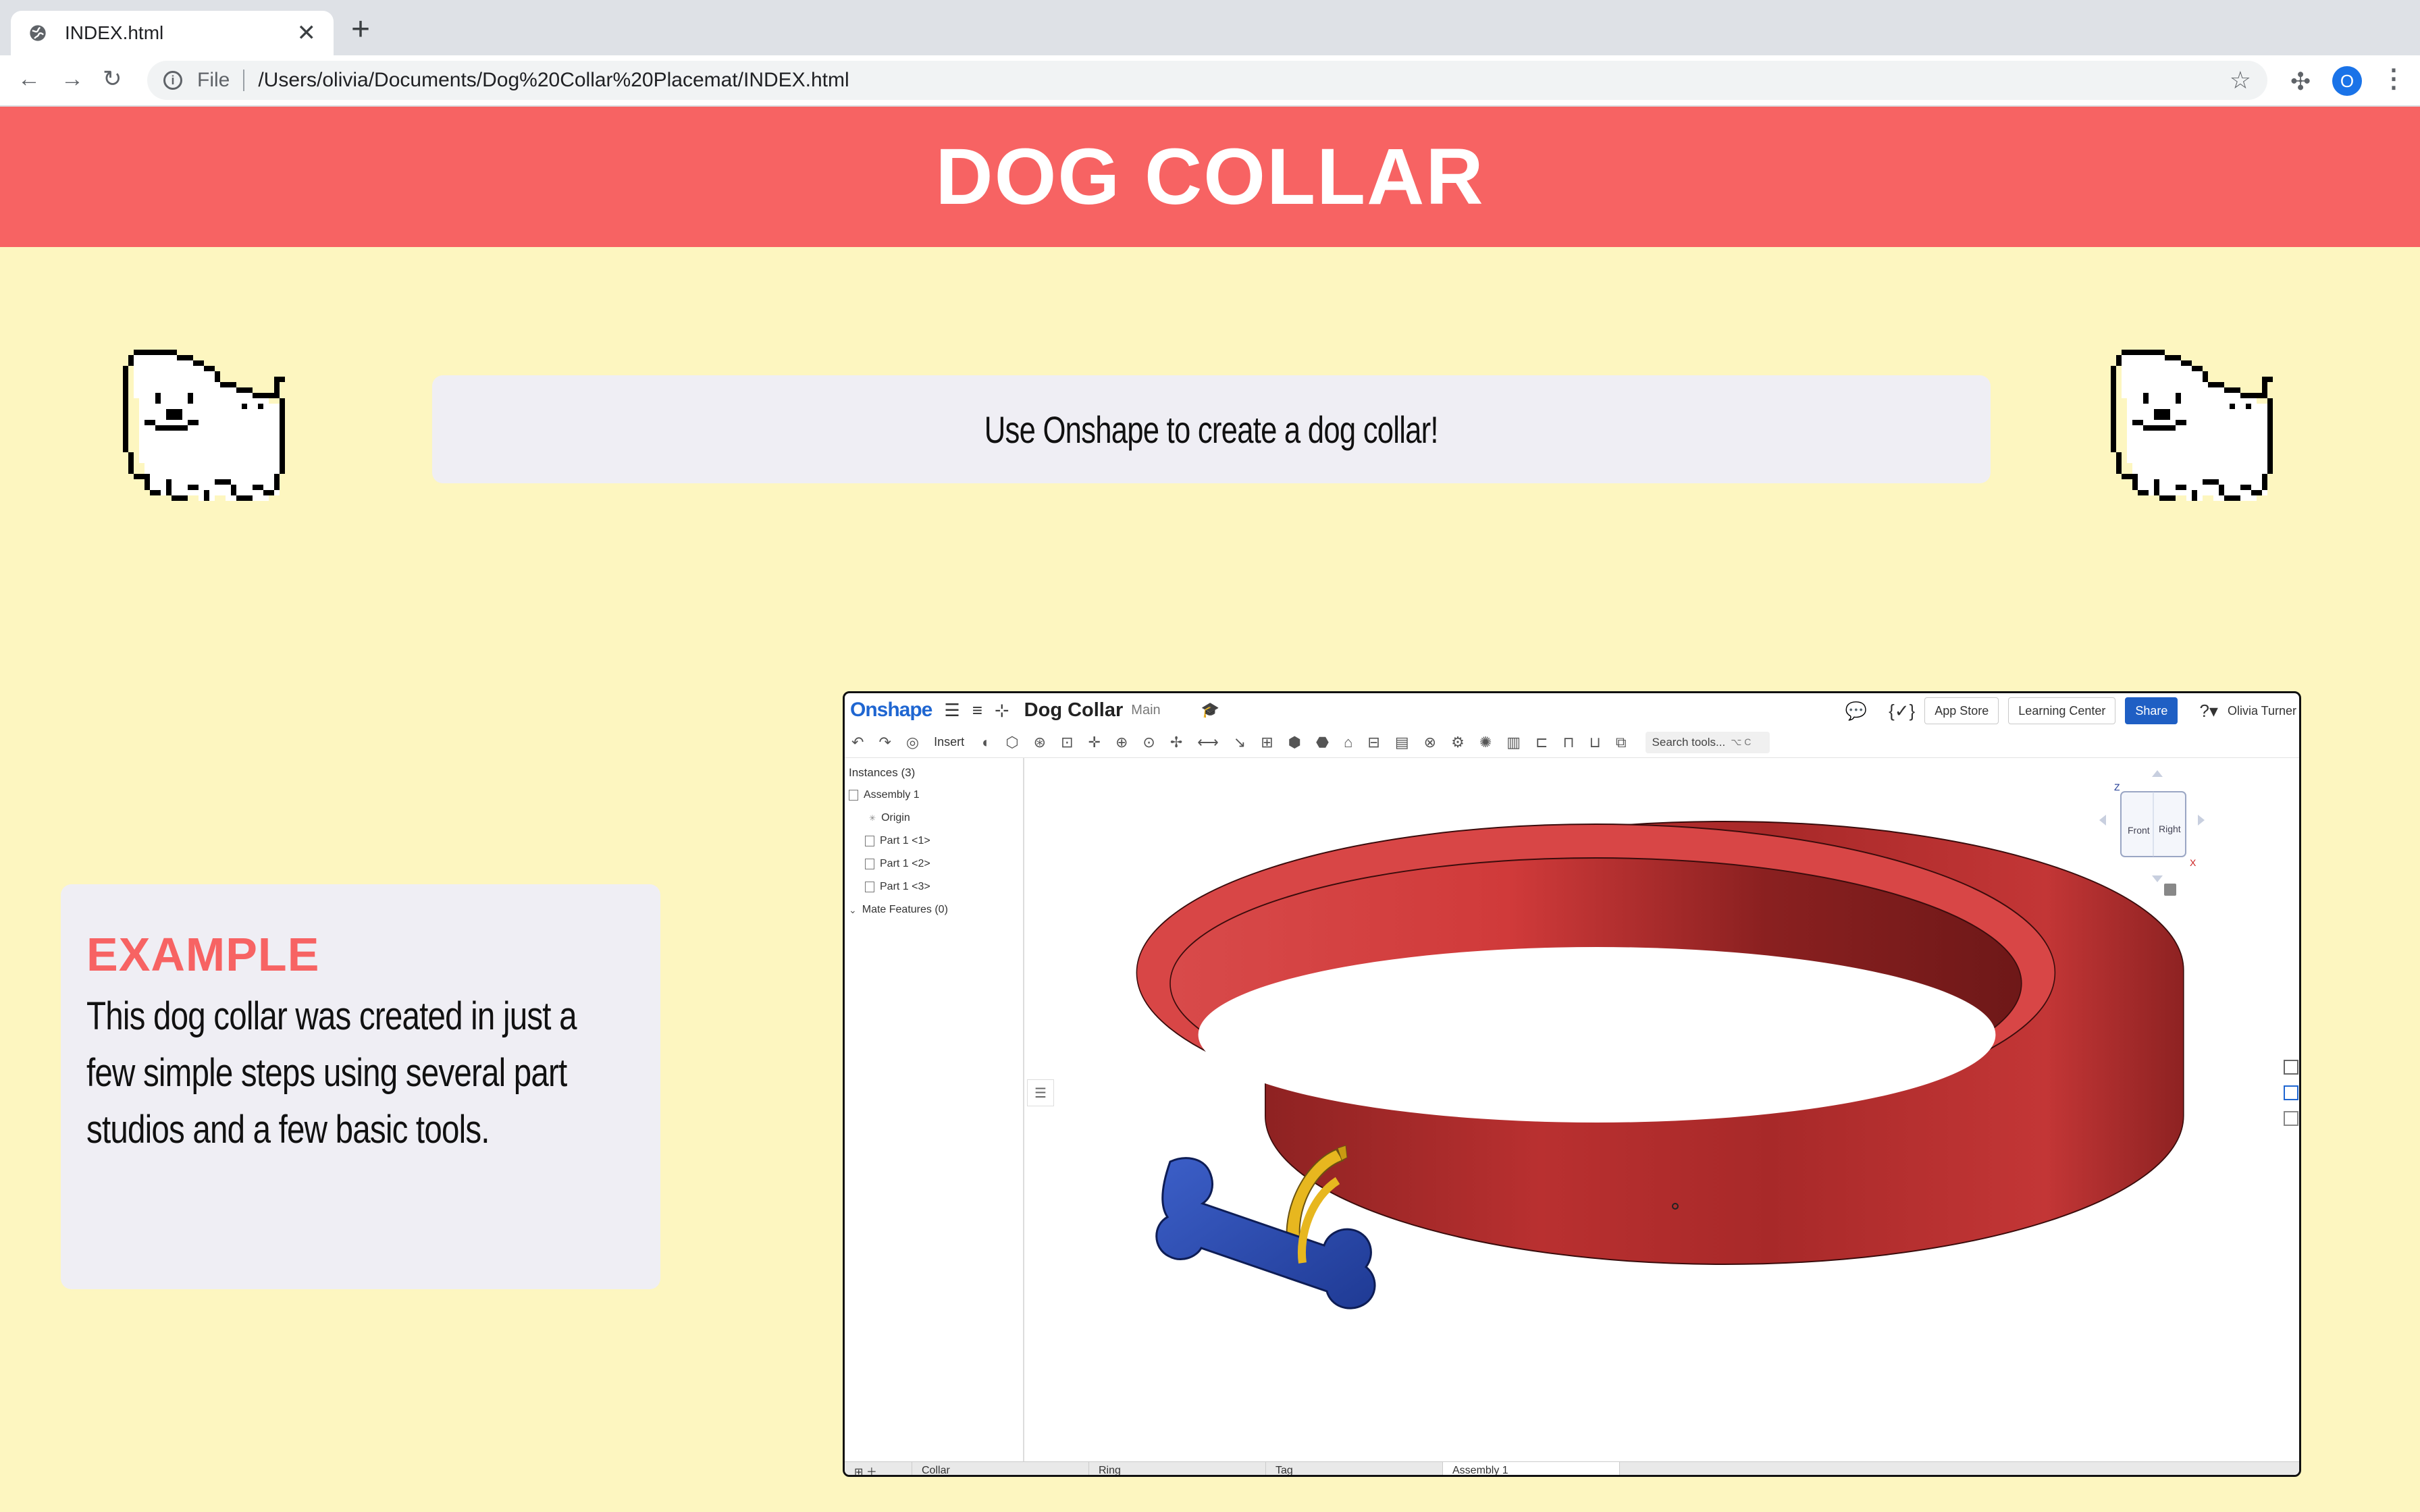  What do you see at coordinates (244, 80) in the screenshot?
I see `url-divider` at bounding box center [244, 80].